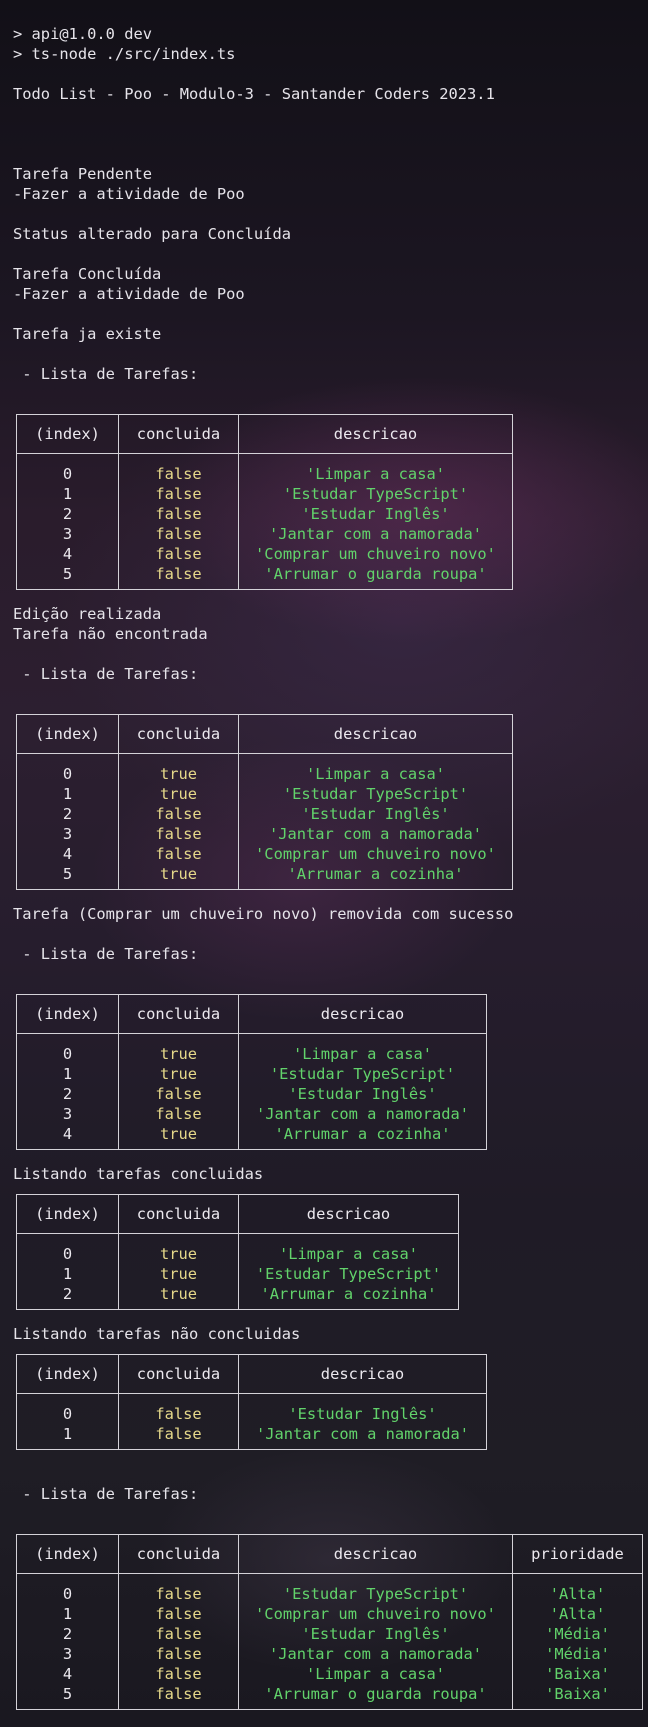  I want to click on table-row: 1 false 'Estudar TypeScript', so click(265, 494).